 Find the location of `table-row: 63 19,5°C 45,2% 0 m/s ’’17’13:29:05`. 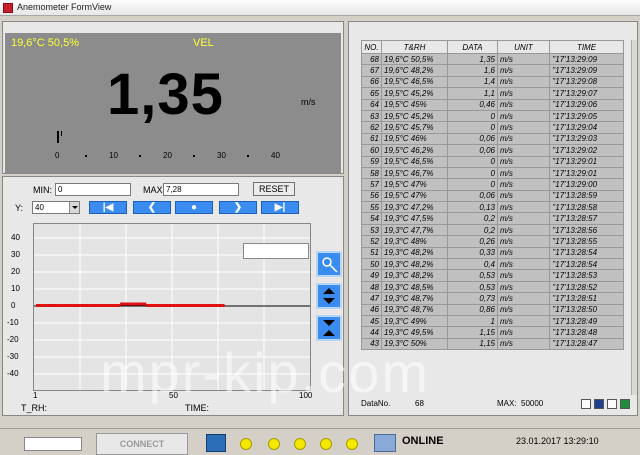

table-row: 63 19,5°C 45,2% 0 m/s ’’17’13:29:05 is located at coordinates (492, 116).